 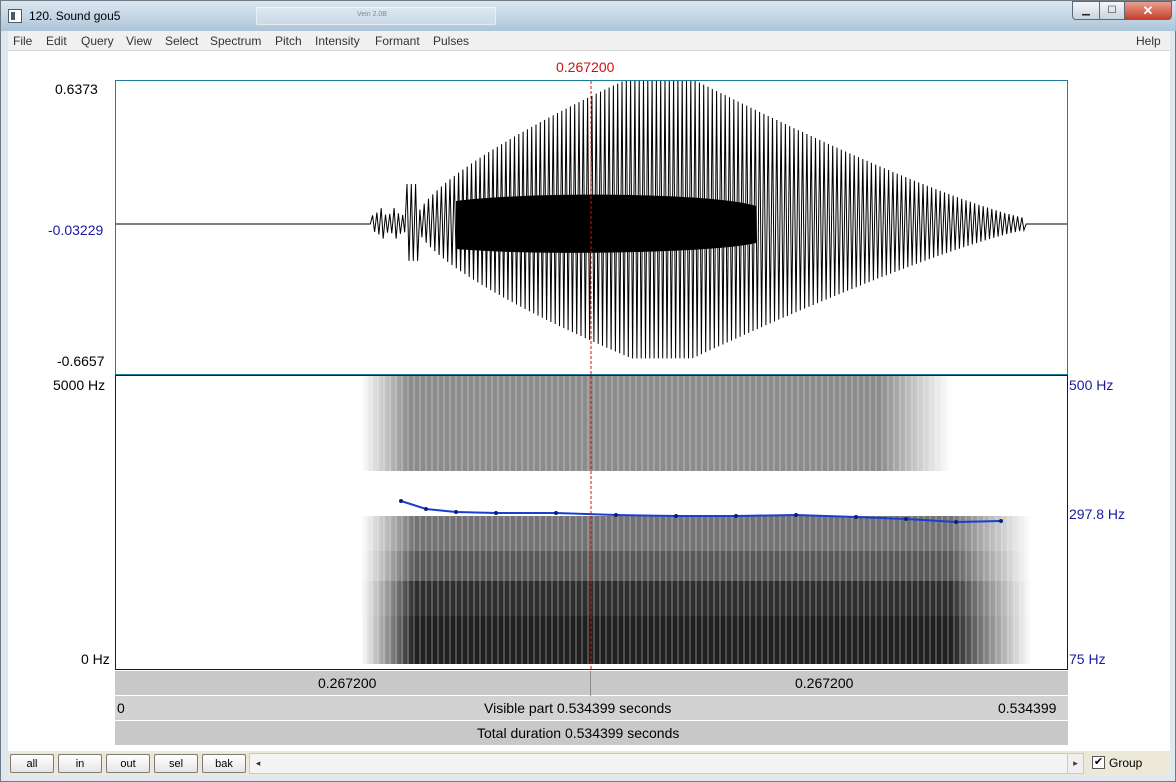 What do you see at coordinates (606, 223) in the screenshot?
I see `waveform-dense-band` at bounding box center [606, 223].